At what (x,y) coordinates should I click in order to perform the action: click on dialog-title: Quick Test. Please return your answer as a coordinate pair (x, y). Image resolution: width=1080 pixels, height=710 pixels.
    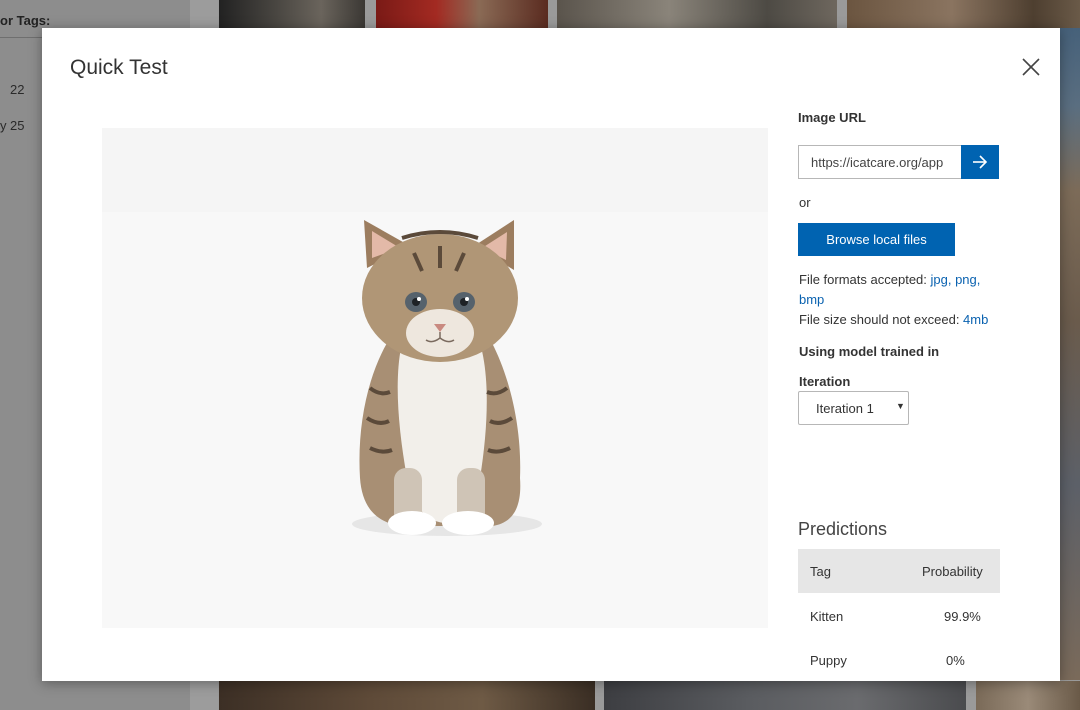
    Looking at the image, I should click on (119, 67).